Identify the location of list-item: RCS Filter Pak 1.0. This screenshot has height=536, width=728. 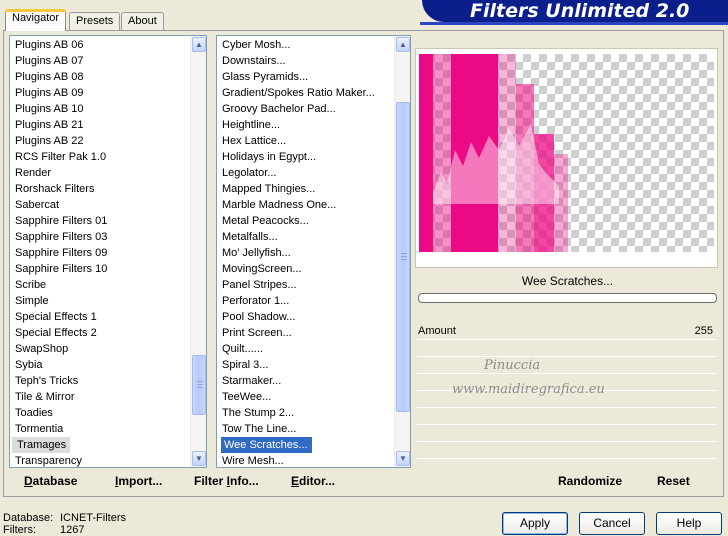
(100, 157).